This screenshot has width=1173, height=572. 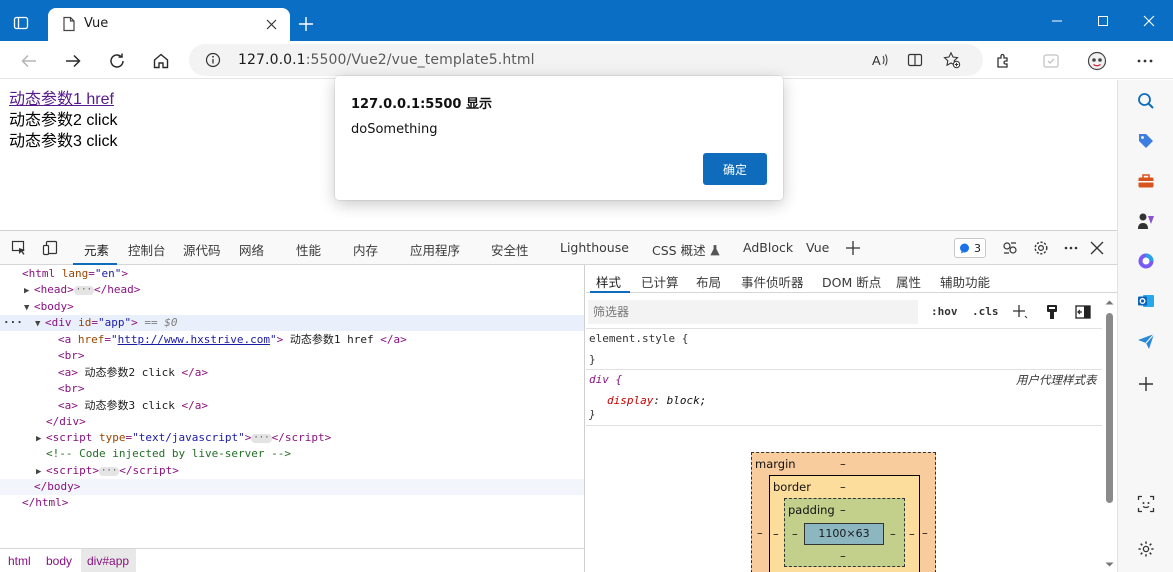 I want to click on address-bar: 127.0.0.1:5500/Vue2/vue_template5.html A, so click(x=586, y=60).